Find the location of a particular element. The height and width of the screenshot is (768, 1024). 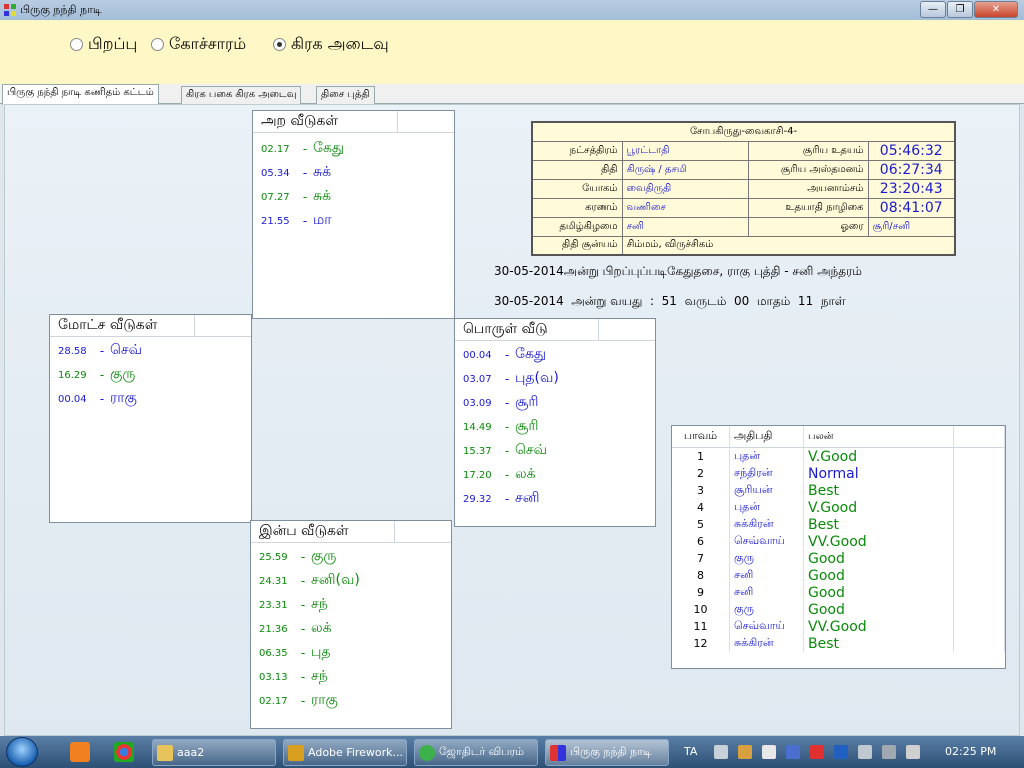

astrology-icon is located at coordinates (427, 752).